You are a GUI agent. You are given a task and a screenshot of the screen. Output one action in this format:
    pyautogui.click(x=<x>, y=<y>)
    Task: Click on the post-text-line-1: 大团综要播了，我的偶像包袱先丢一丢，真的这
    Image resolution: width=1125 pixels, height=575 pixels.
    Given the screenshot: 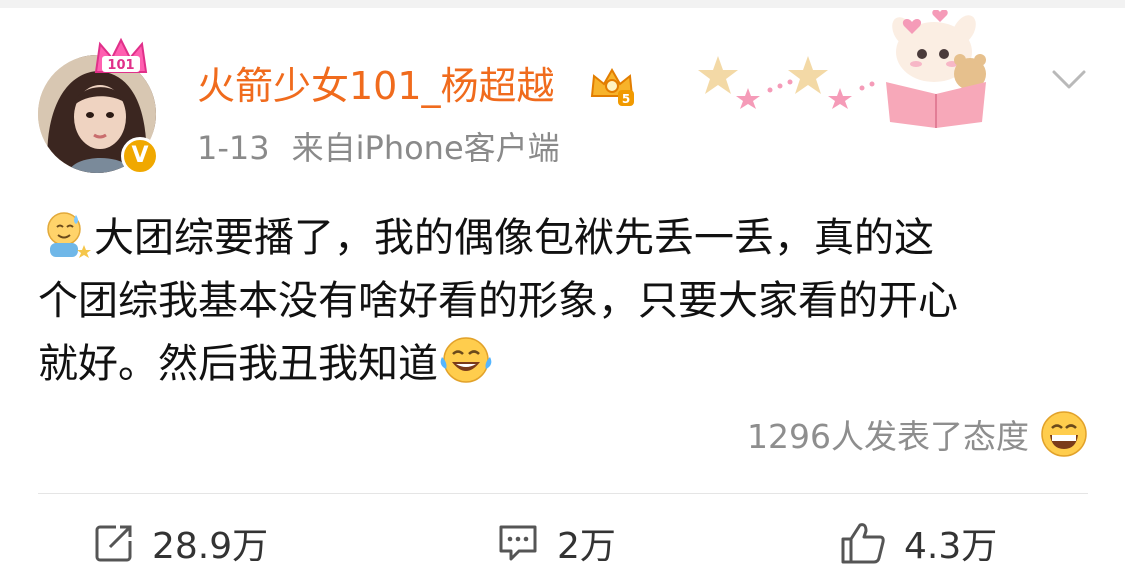 What is the action you would take?
    pyautogui.click(x=514, y=238)
    